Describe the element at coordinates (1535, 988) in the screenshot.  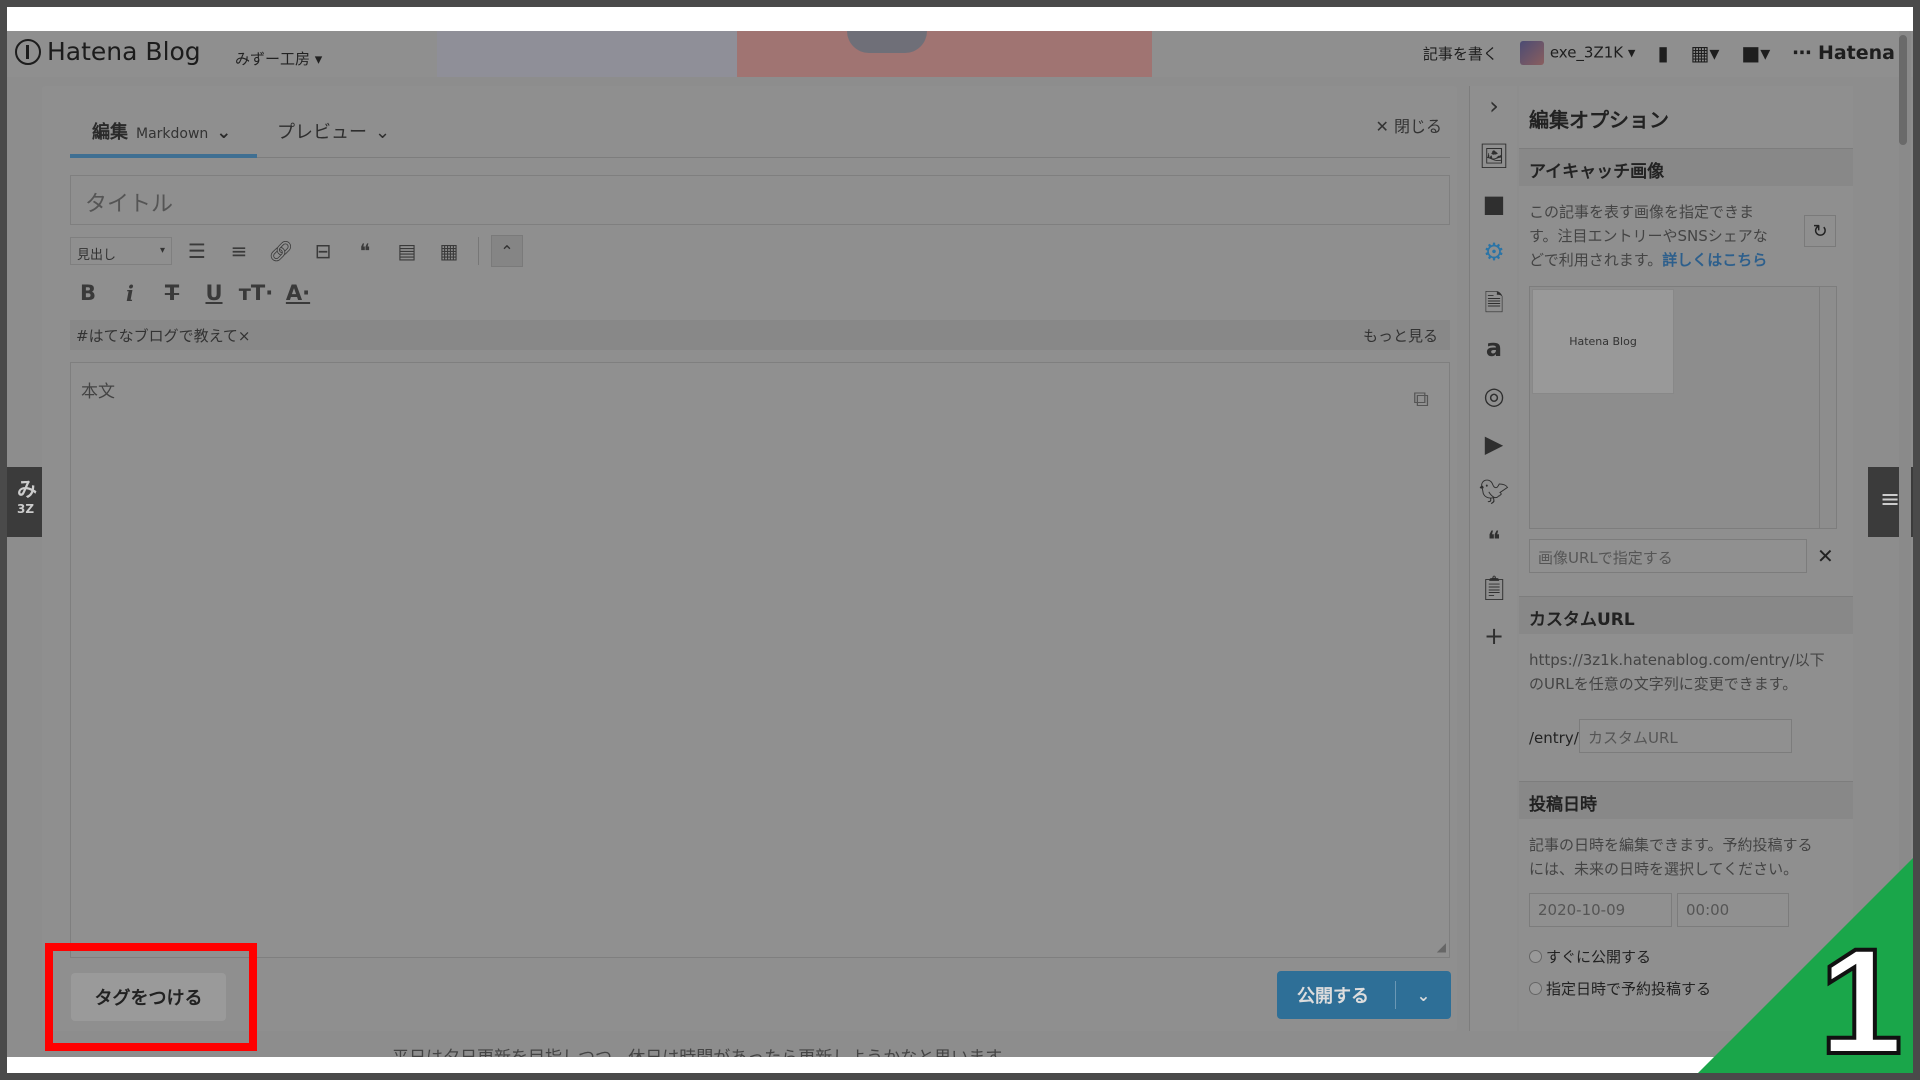
I see `radio-dot` at that location.